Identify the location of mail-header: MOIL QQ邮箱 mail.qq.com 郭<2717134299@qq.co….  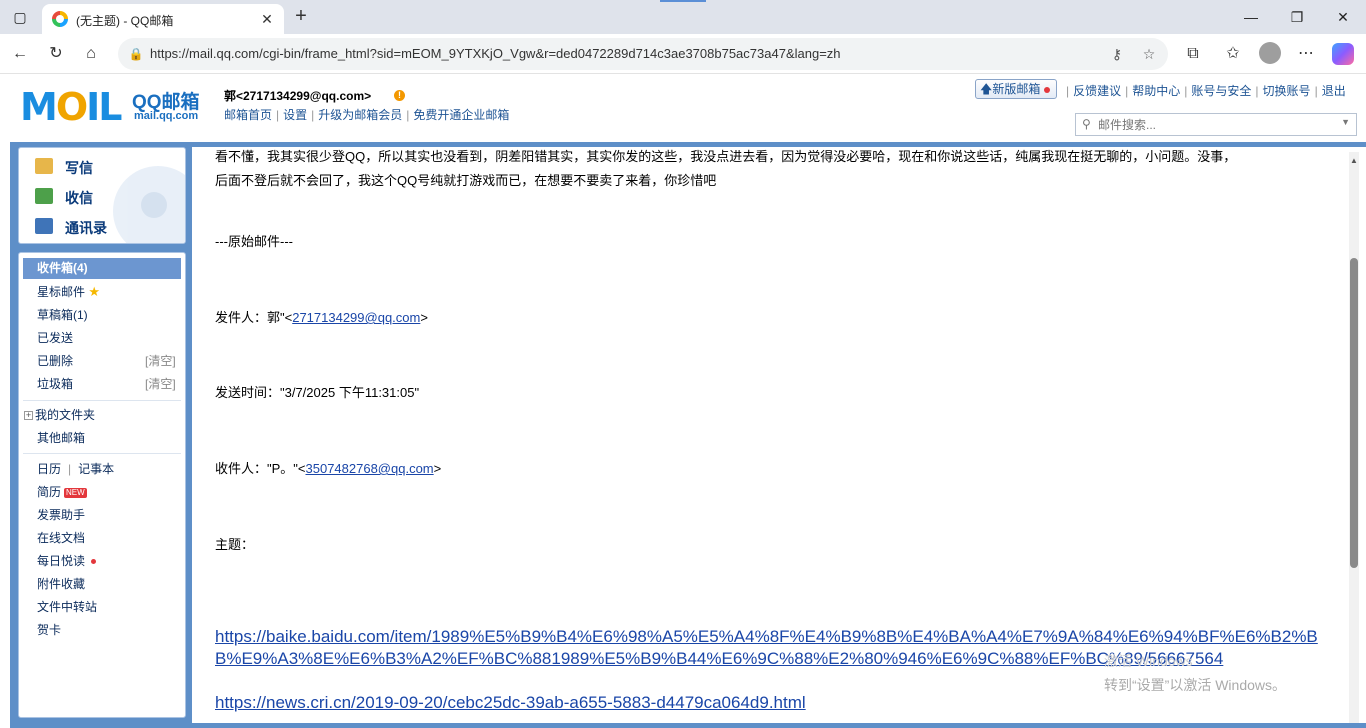
(683, 109).